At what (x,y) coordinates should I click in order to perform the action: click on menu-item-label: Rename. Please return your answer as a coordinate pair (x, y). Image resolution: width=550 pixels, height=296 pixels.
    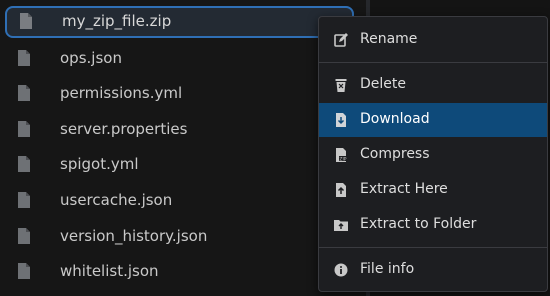
    Looking at the image, I should click on (389, 39).